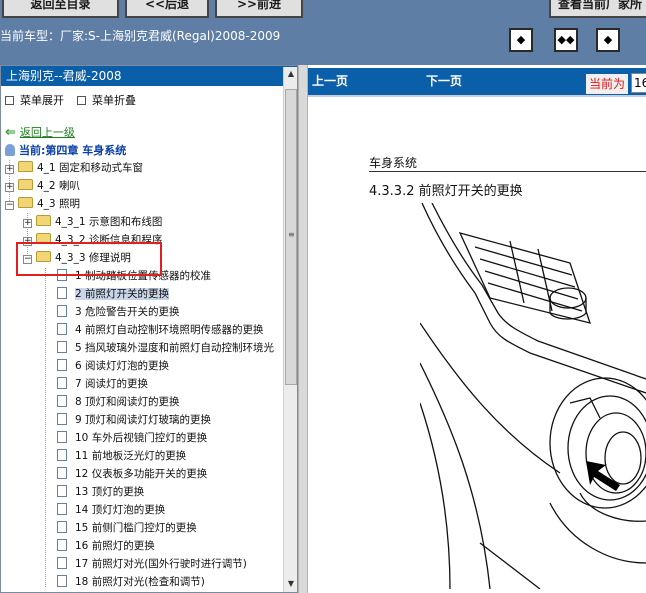 The height and width of the screenshot is (593, 646). I want to click on tree-item-label: 13 顶灯的更换, so click(110, 492).